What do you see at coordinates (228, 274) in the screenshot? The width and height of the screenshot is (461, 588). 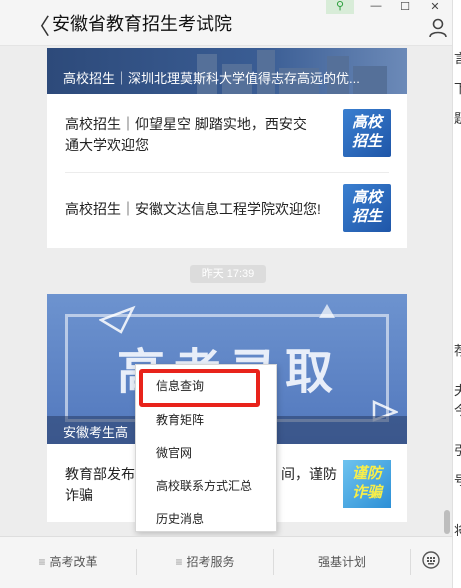 I see `message-timestamp: 昨天 17:39` at bounding box center [228, 274].